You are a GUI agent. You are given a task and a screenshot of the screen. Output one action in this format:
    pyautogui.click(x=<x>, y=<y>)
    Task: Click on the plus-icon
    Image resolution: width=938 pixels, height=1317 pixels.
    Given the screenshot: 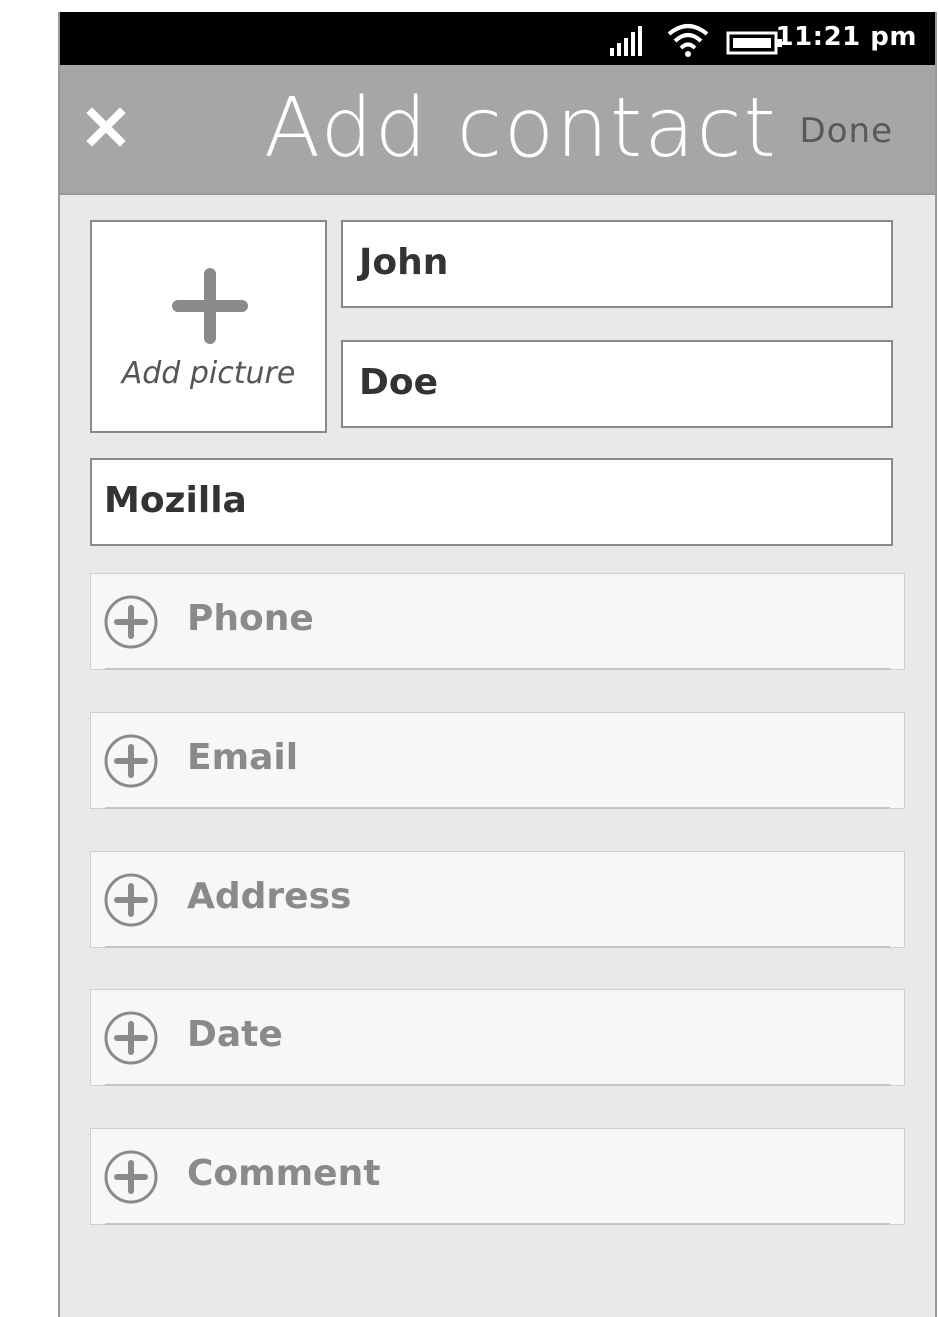 What is the action you would take?
    pyautogui.click(x=210, y=306)
    